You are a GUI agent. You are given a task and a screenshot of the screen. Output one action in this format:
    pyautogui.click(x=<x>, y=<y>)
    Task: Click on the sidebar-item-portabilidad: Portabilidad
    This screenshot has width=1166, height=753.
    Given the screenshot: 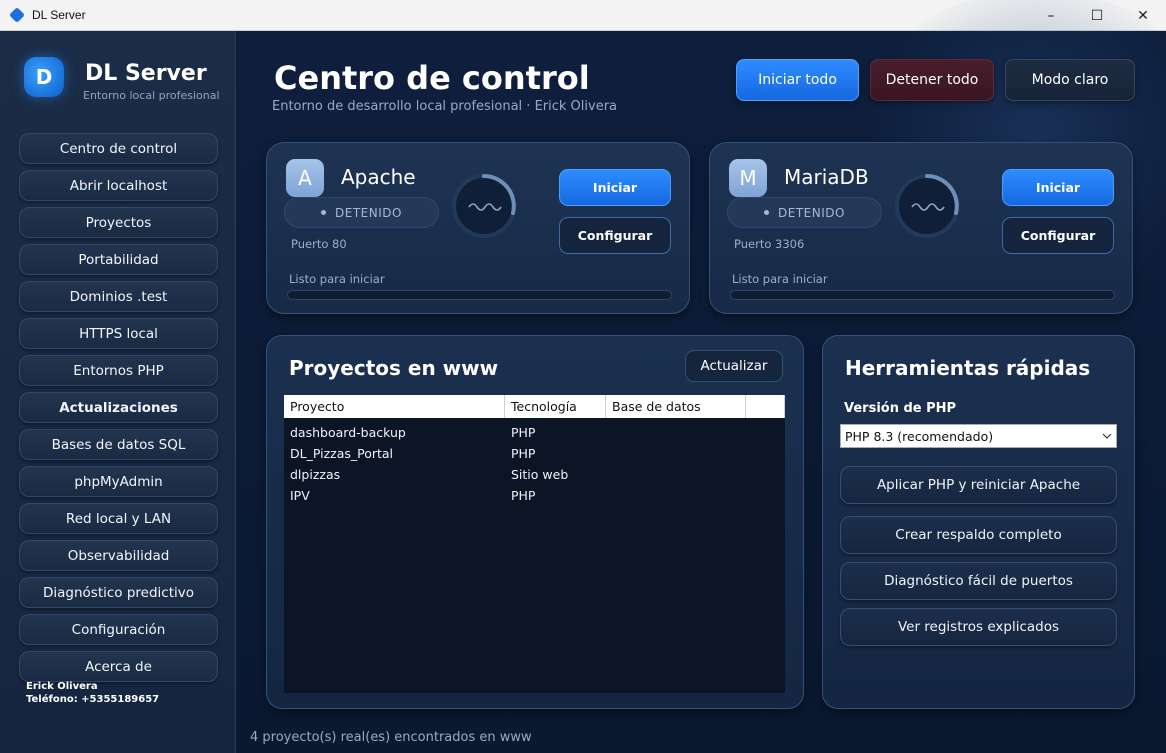 What is the action you would take?
    pyautogui.click(x=118, y=259)
    